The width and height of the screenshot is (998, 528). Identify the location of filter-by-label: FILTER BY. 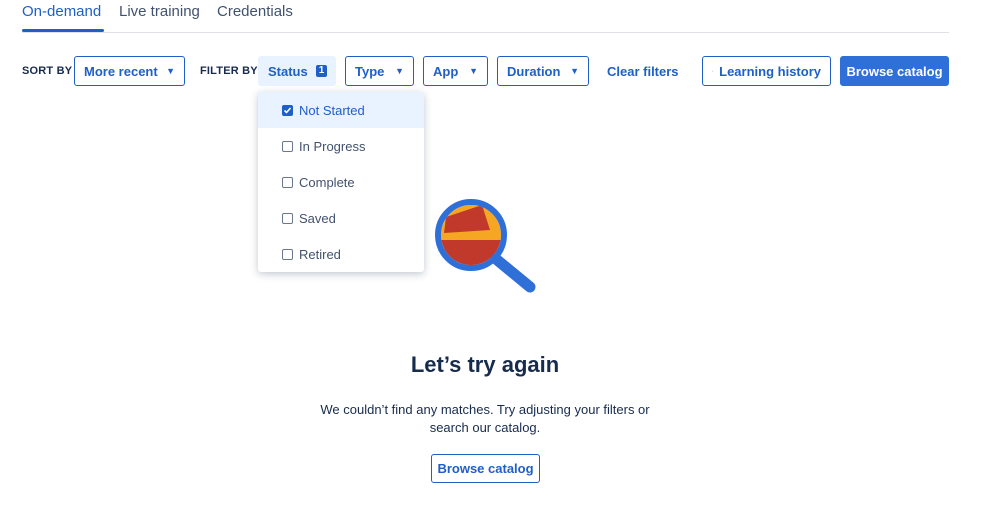
(229, 71).